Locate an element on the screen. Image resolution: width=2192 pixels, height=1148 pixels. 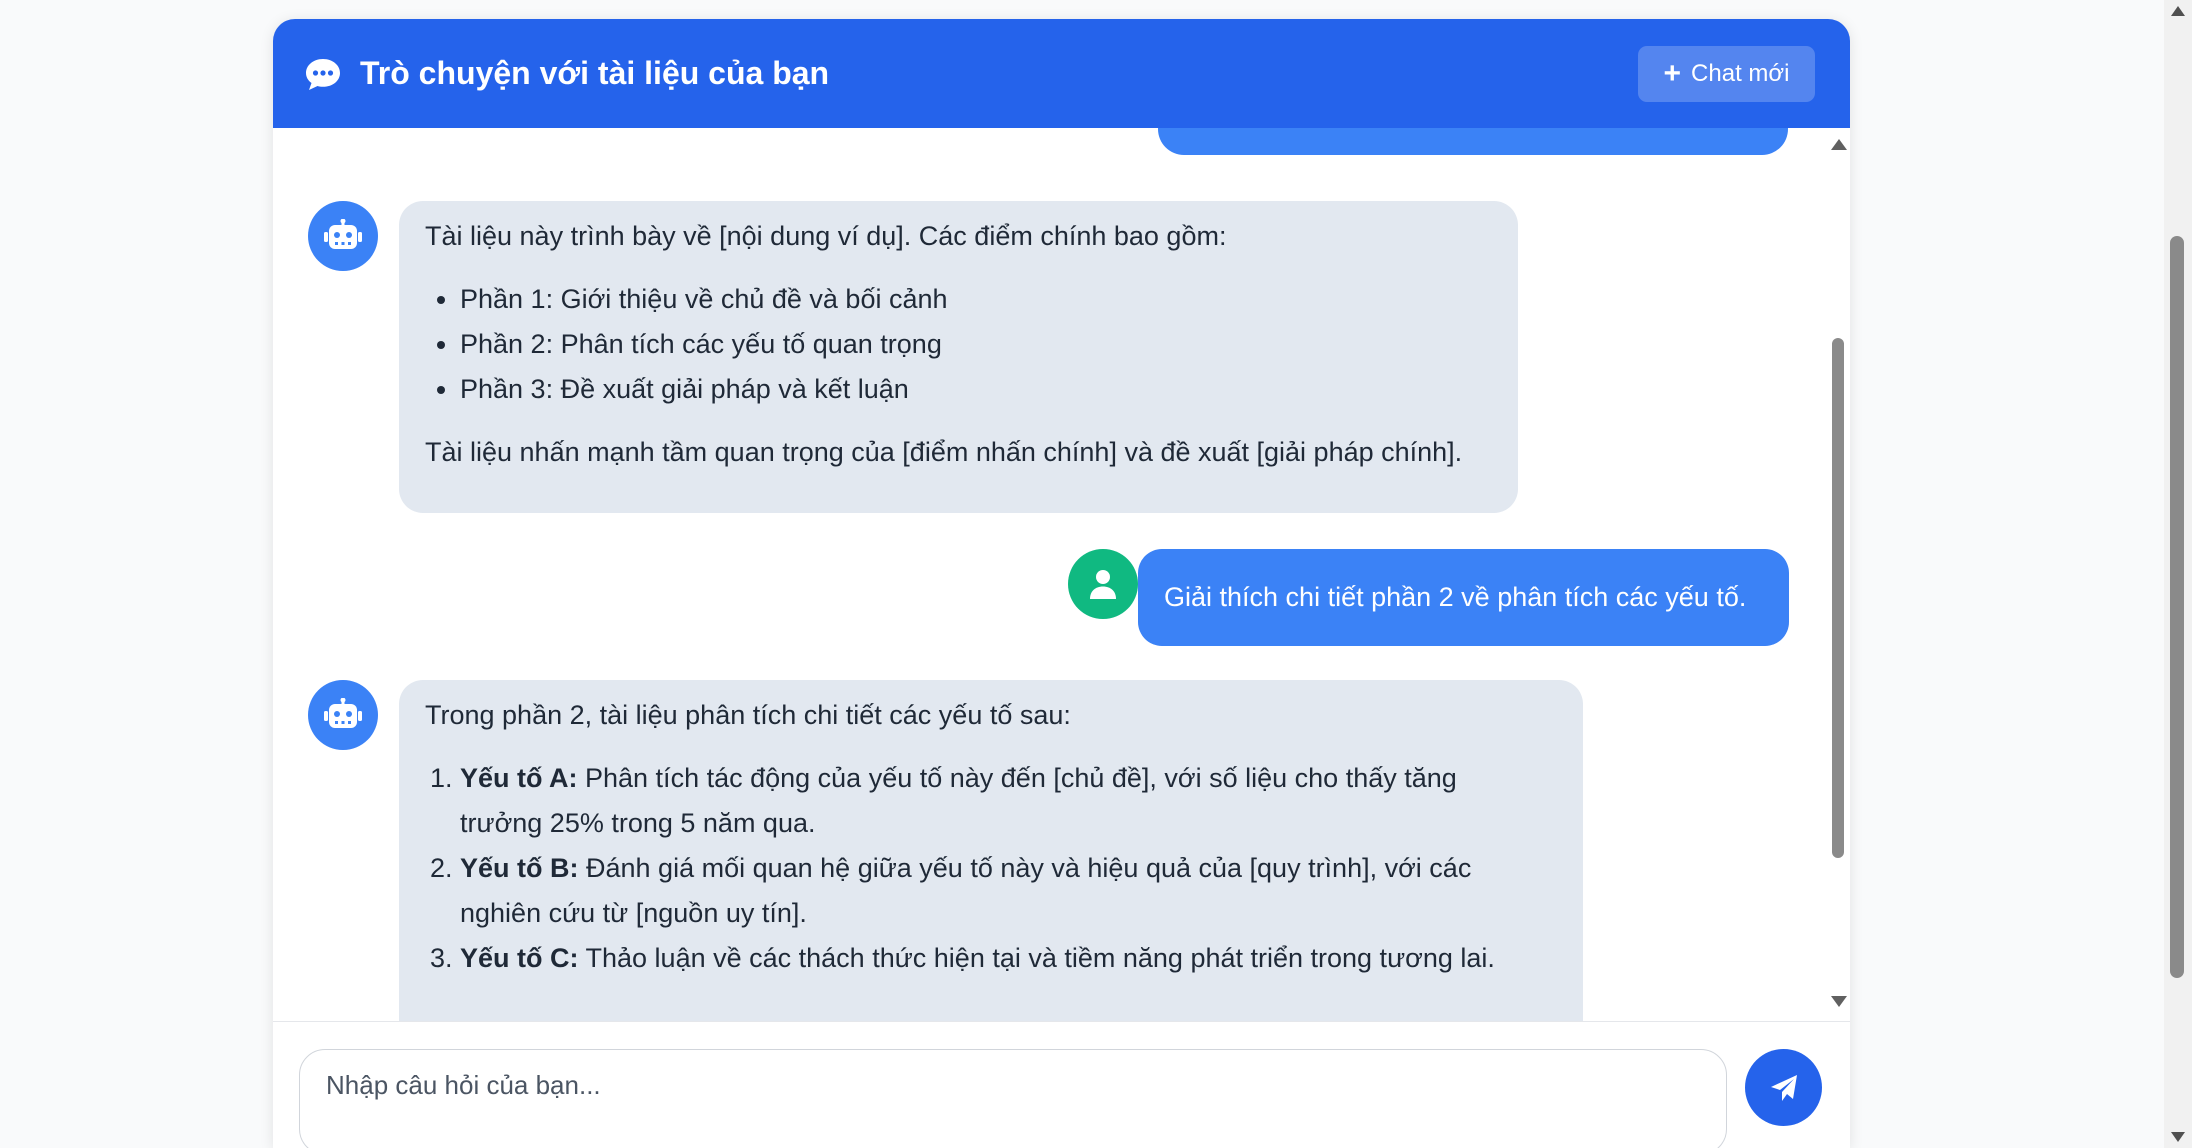
input-area is located at coordinates (1061, 1084).